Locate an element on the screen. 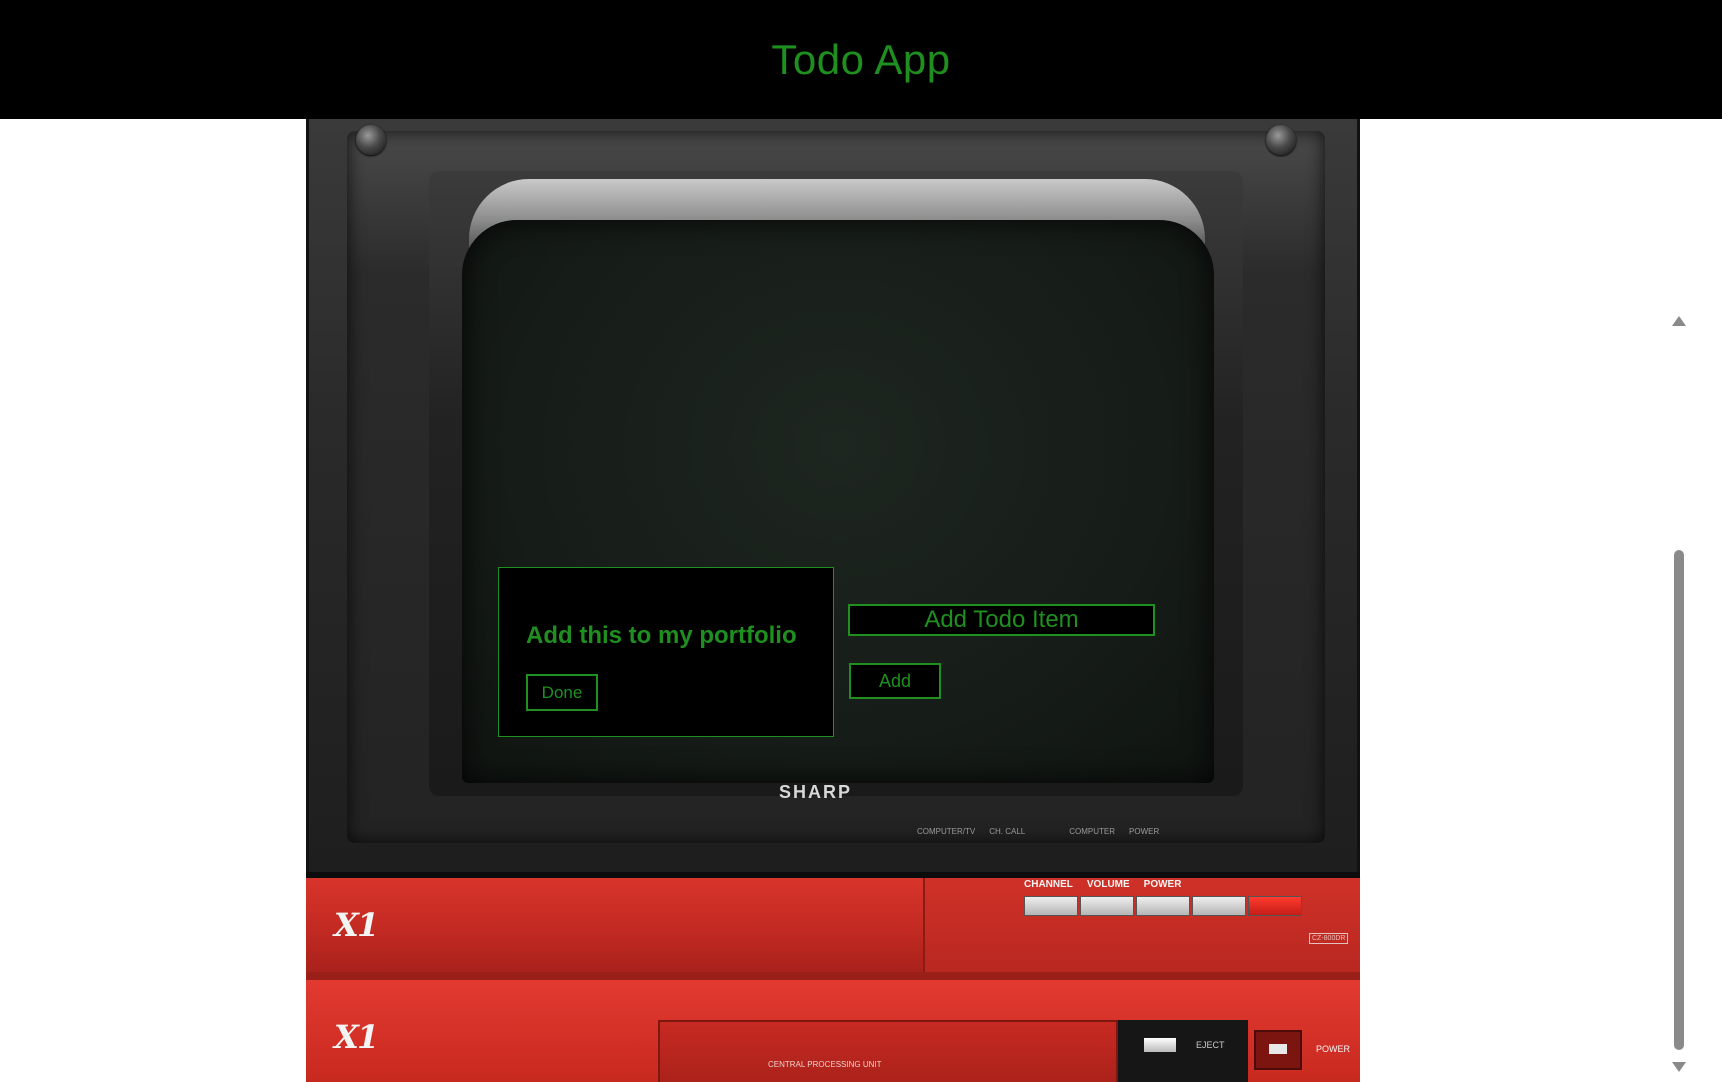 This screenshot has width=1722, height=1082. cpu-power-label: POWER is located at coordinates (1333, 1049).